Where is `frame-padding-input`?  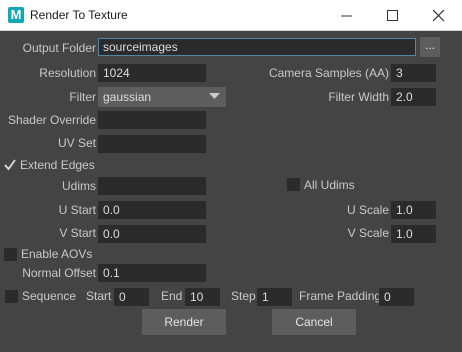 frame-padding-input is located at coordinates (396, 297).